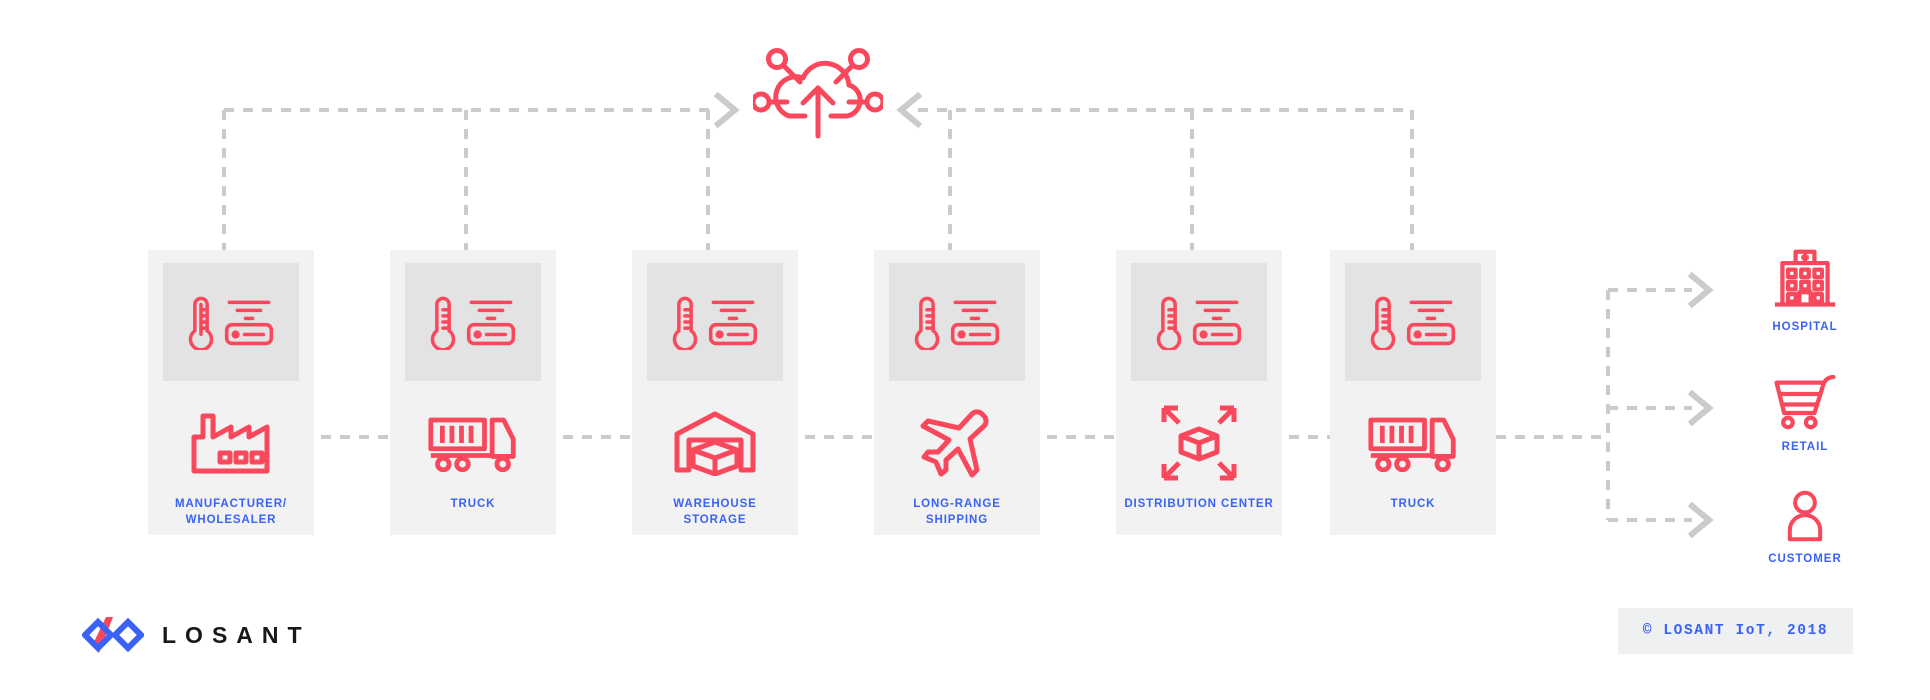 The width and height of the screenshot is (1930, 700). I want to click on endpoint-retail: RETAIL, so click(1805, 406).